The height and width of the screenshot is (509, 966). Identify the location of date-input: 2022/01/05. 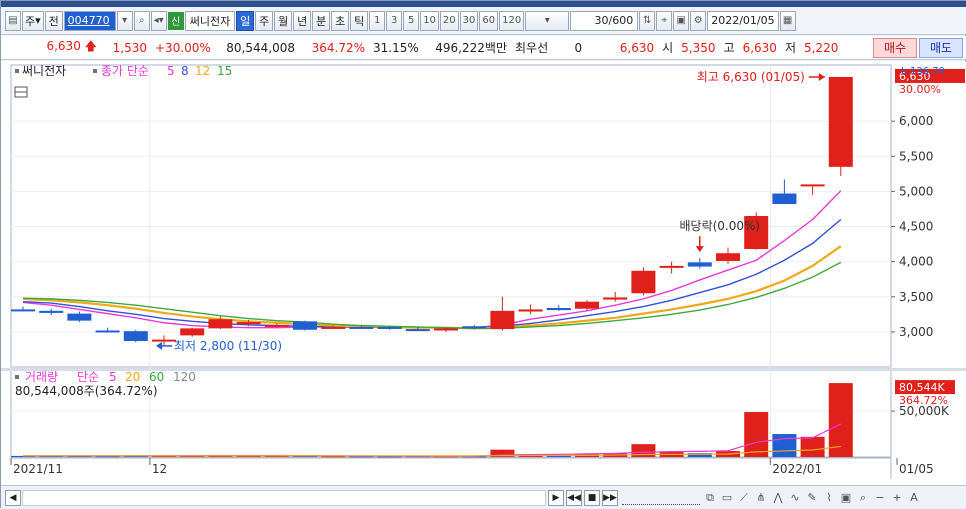
(743, 20).